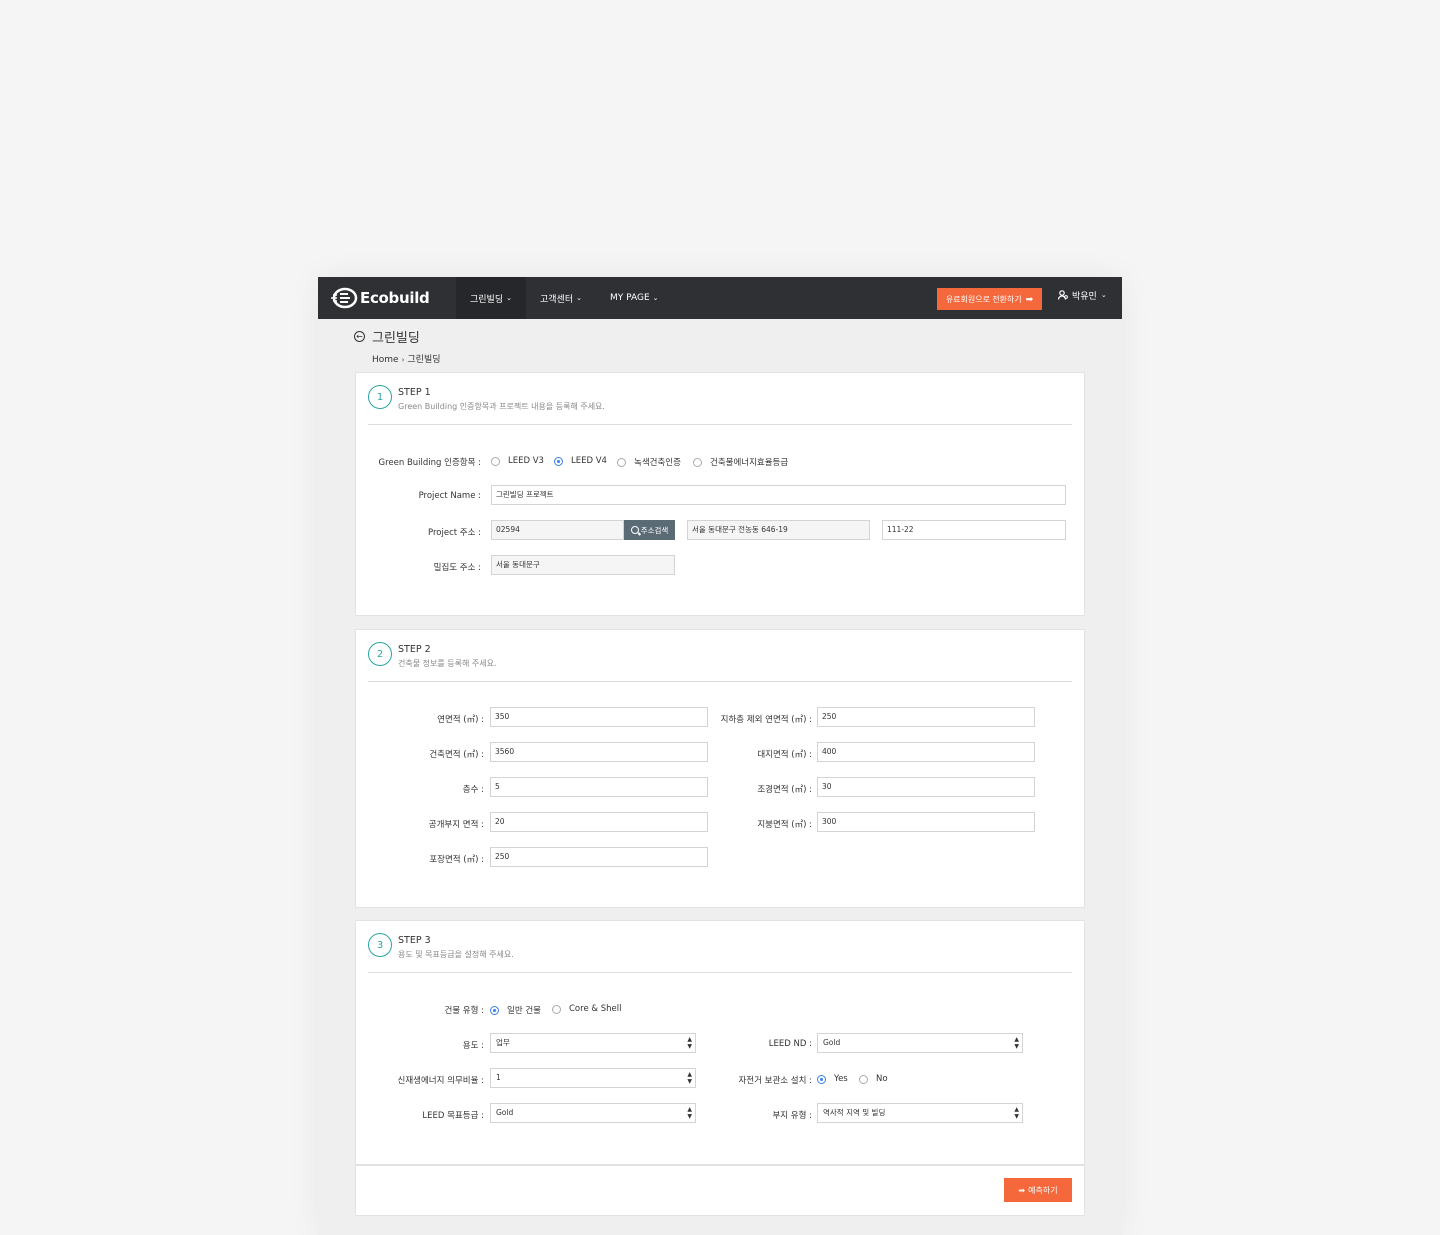 Image resolution: width=1440 pixels, height=1235 pixels. I want to click on leed-target-select: Gold ▲ ▼, so click(593, 1113).